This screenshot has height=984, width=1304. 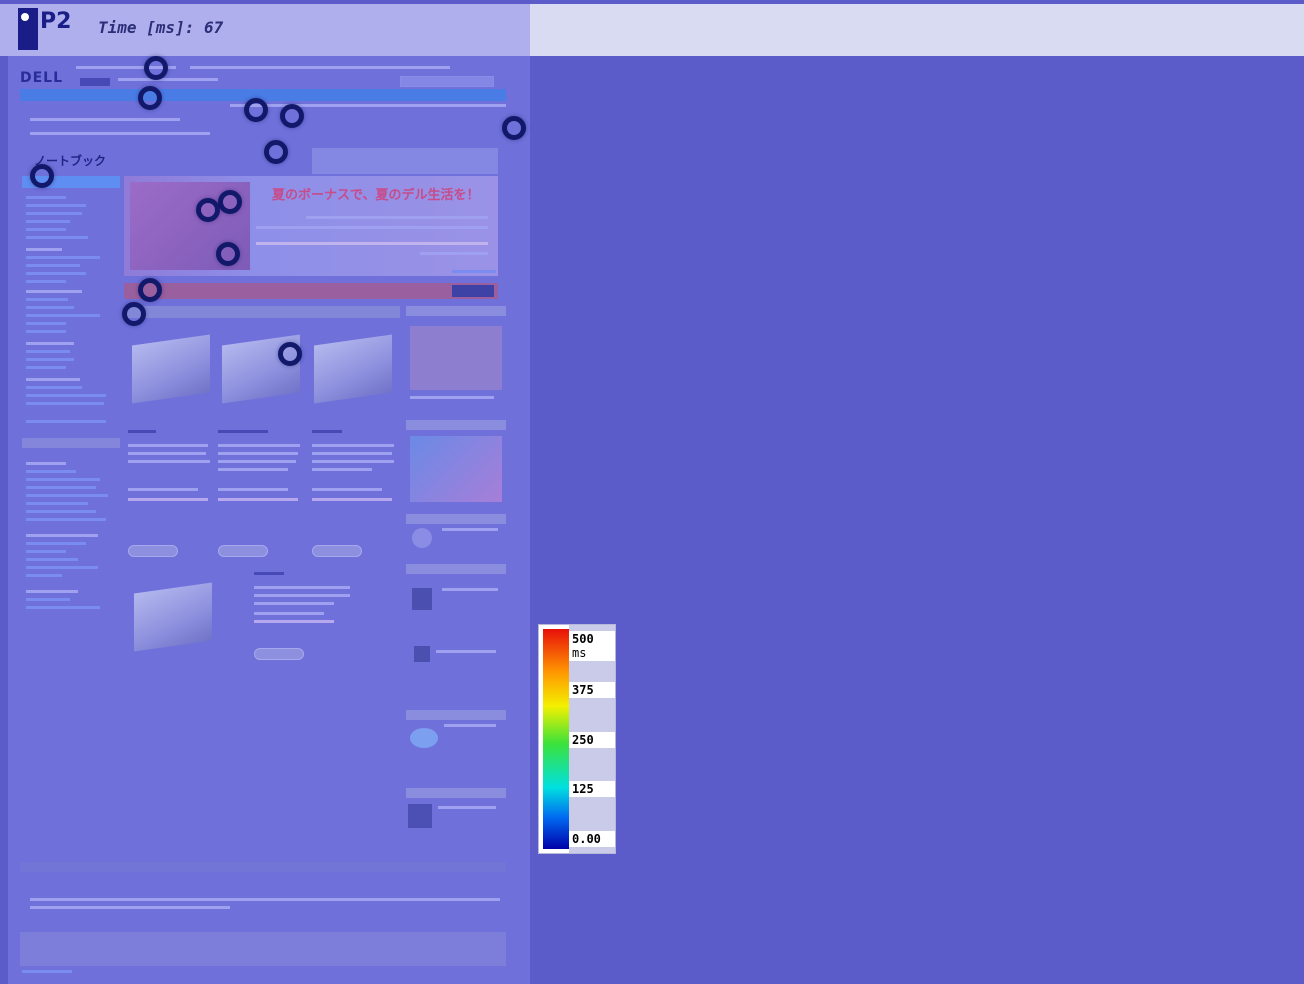 What do you see at coordinates (422, 654) in the screenshot?
I see `qr-icon` at bounding box center [422, 654].